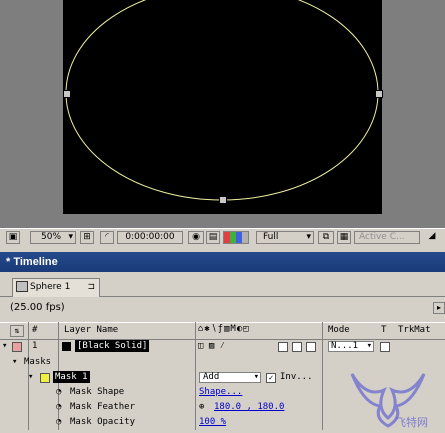 Image resolution: width=445 pixels, height=433 pixels. Describe the element at coordinates (71, 377) in the screenshot. I see `mask-name: Mask 1` at that location.